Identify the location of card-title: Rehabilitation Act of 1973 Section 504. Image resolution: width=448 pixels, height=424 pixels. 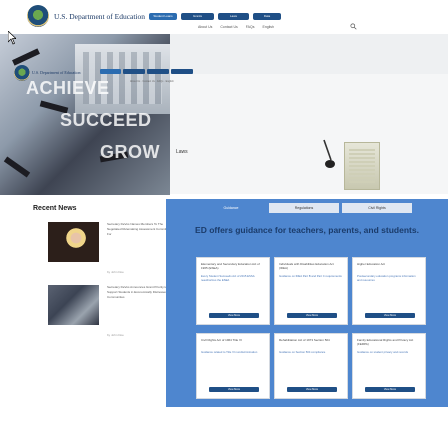
(304, 340).